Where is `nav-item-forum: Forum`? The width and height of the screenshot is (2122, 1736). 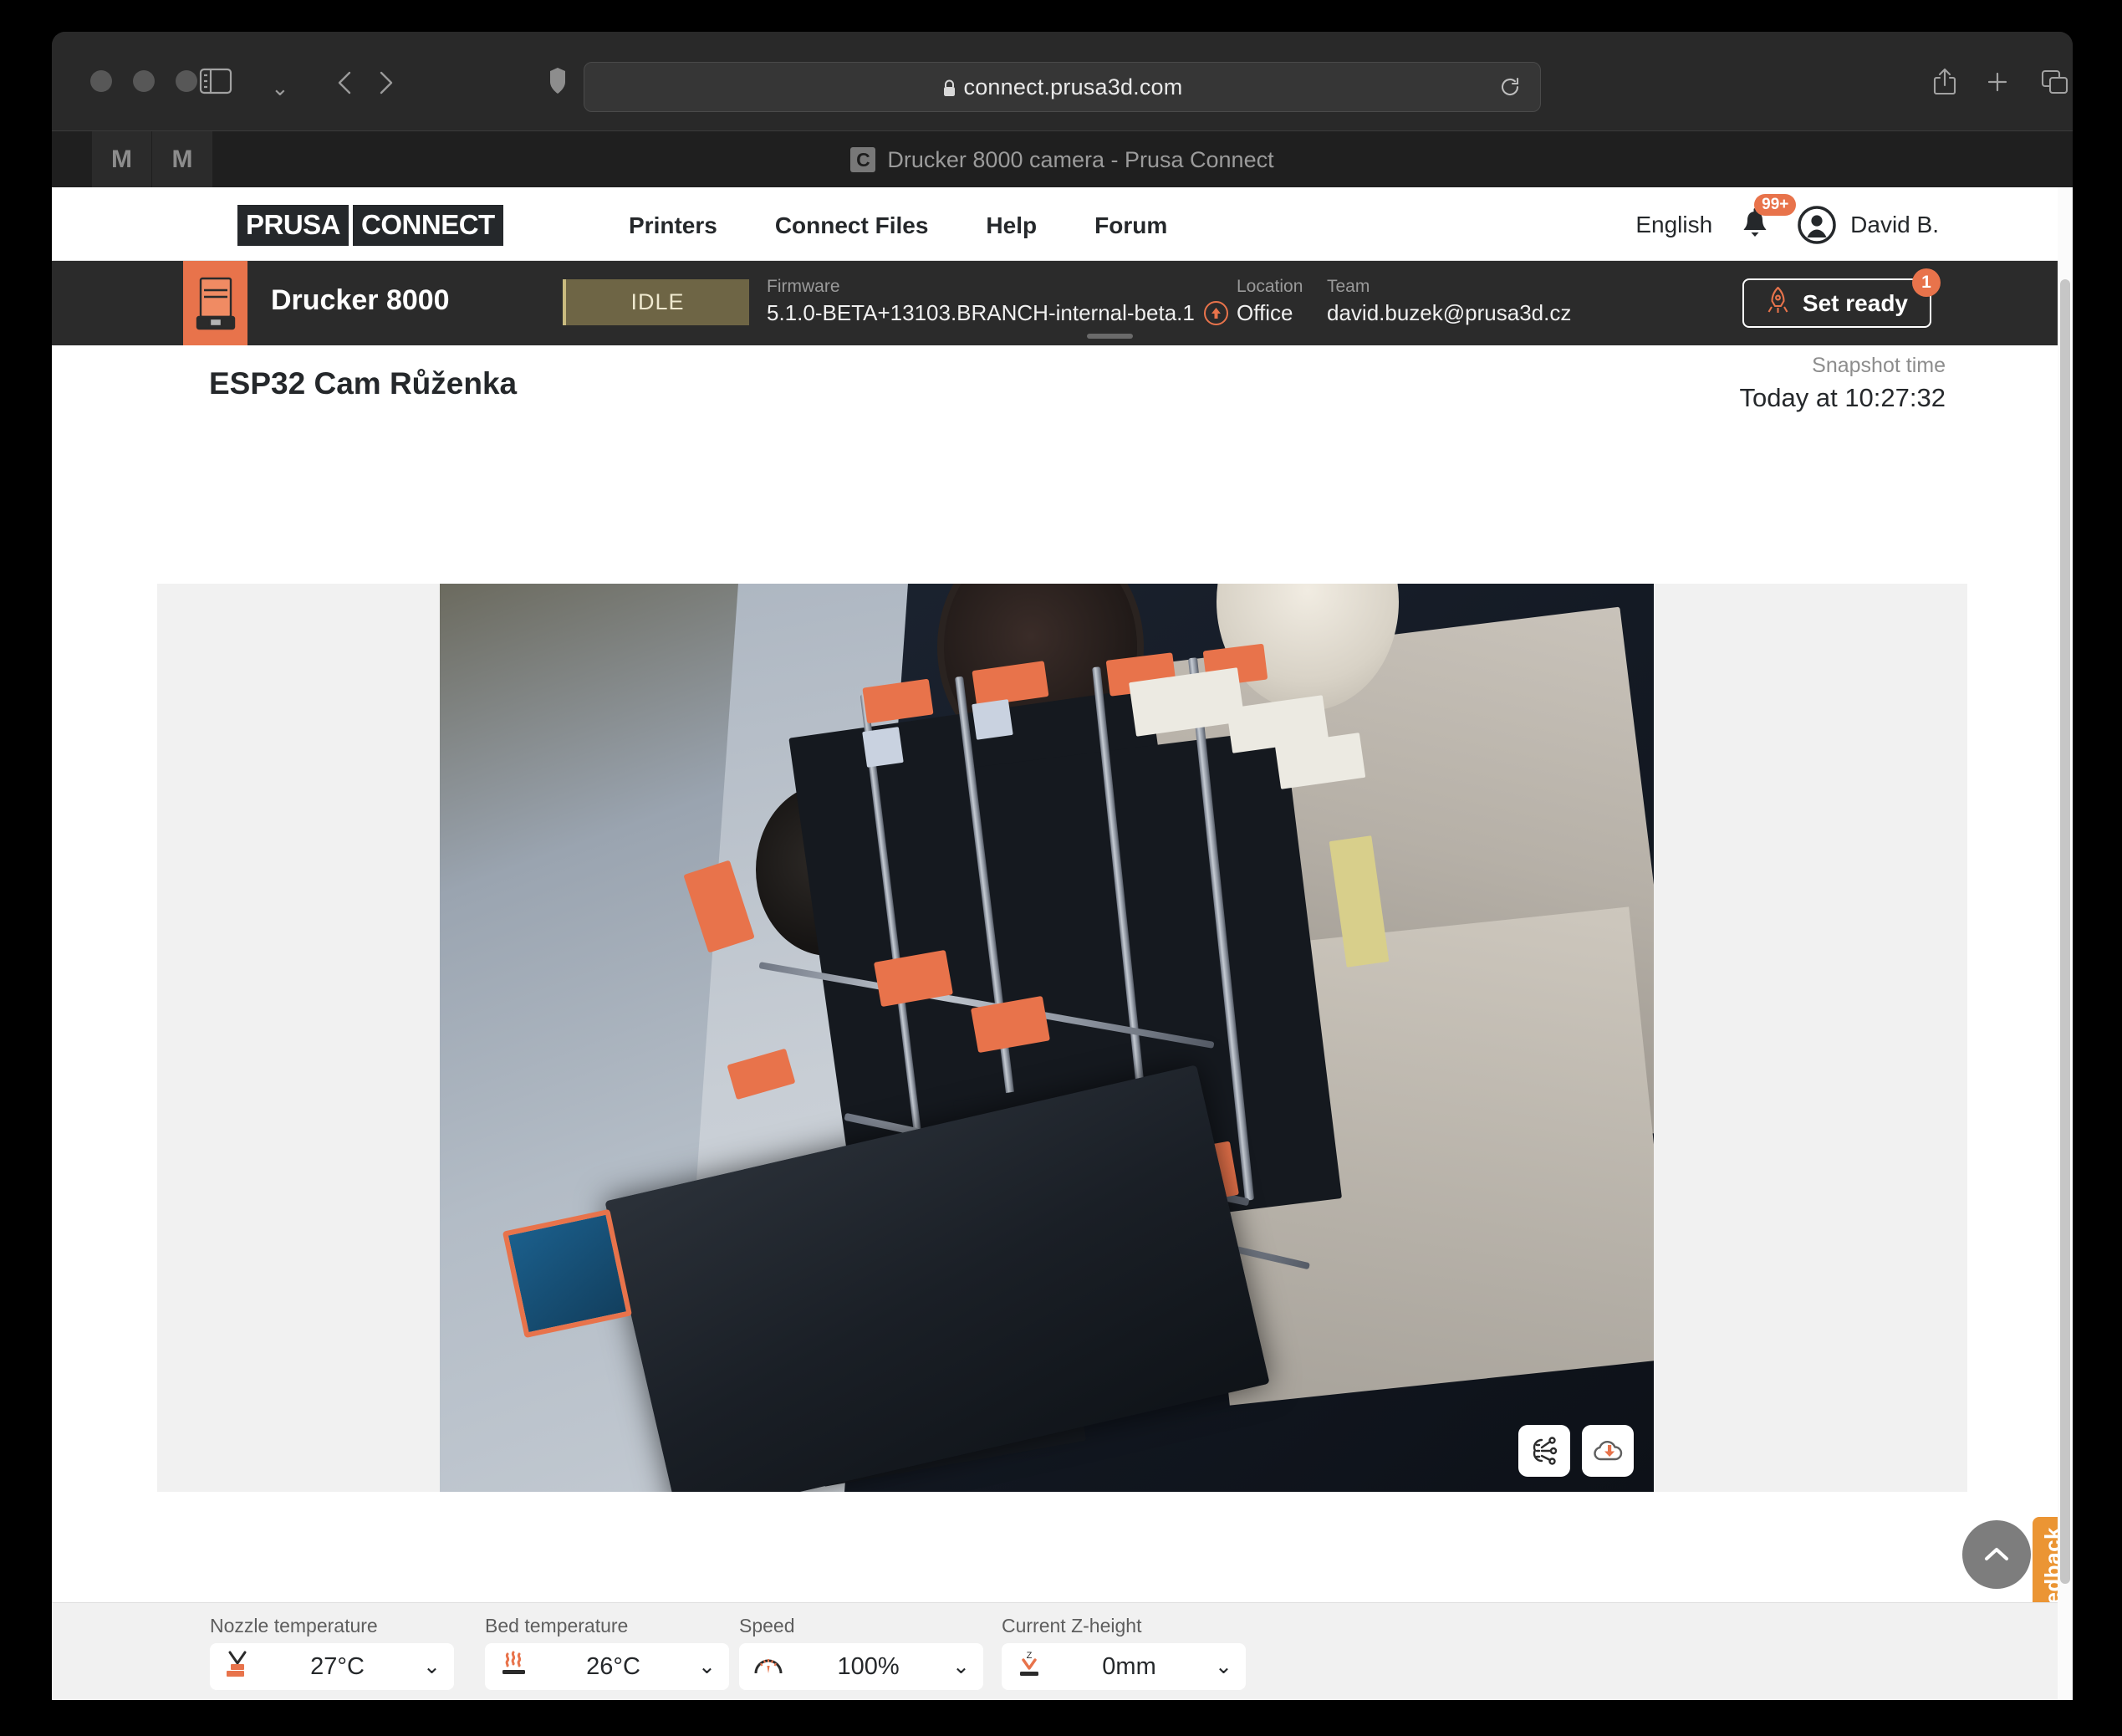 nav-item-forum: Forum is located at coordinates (1130, 225).